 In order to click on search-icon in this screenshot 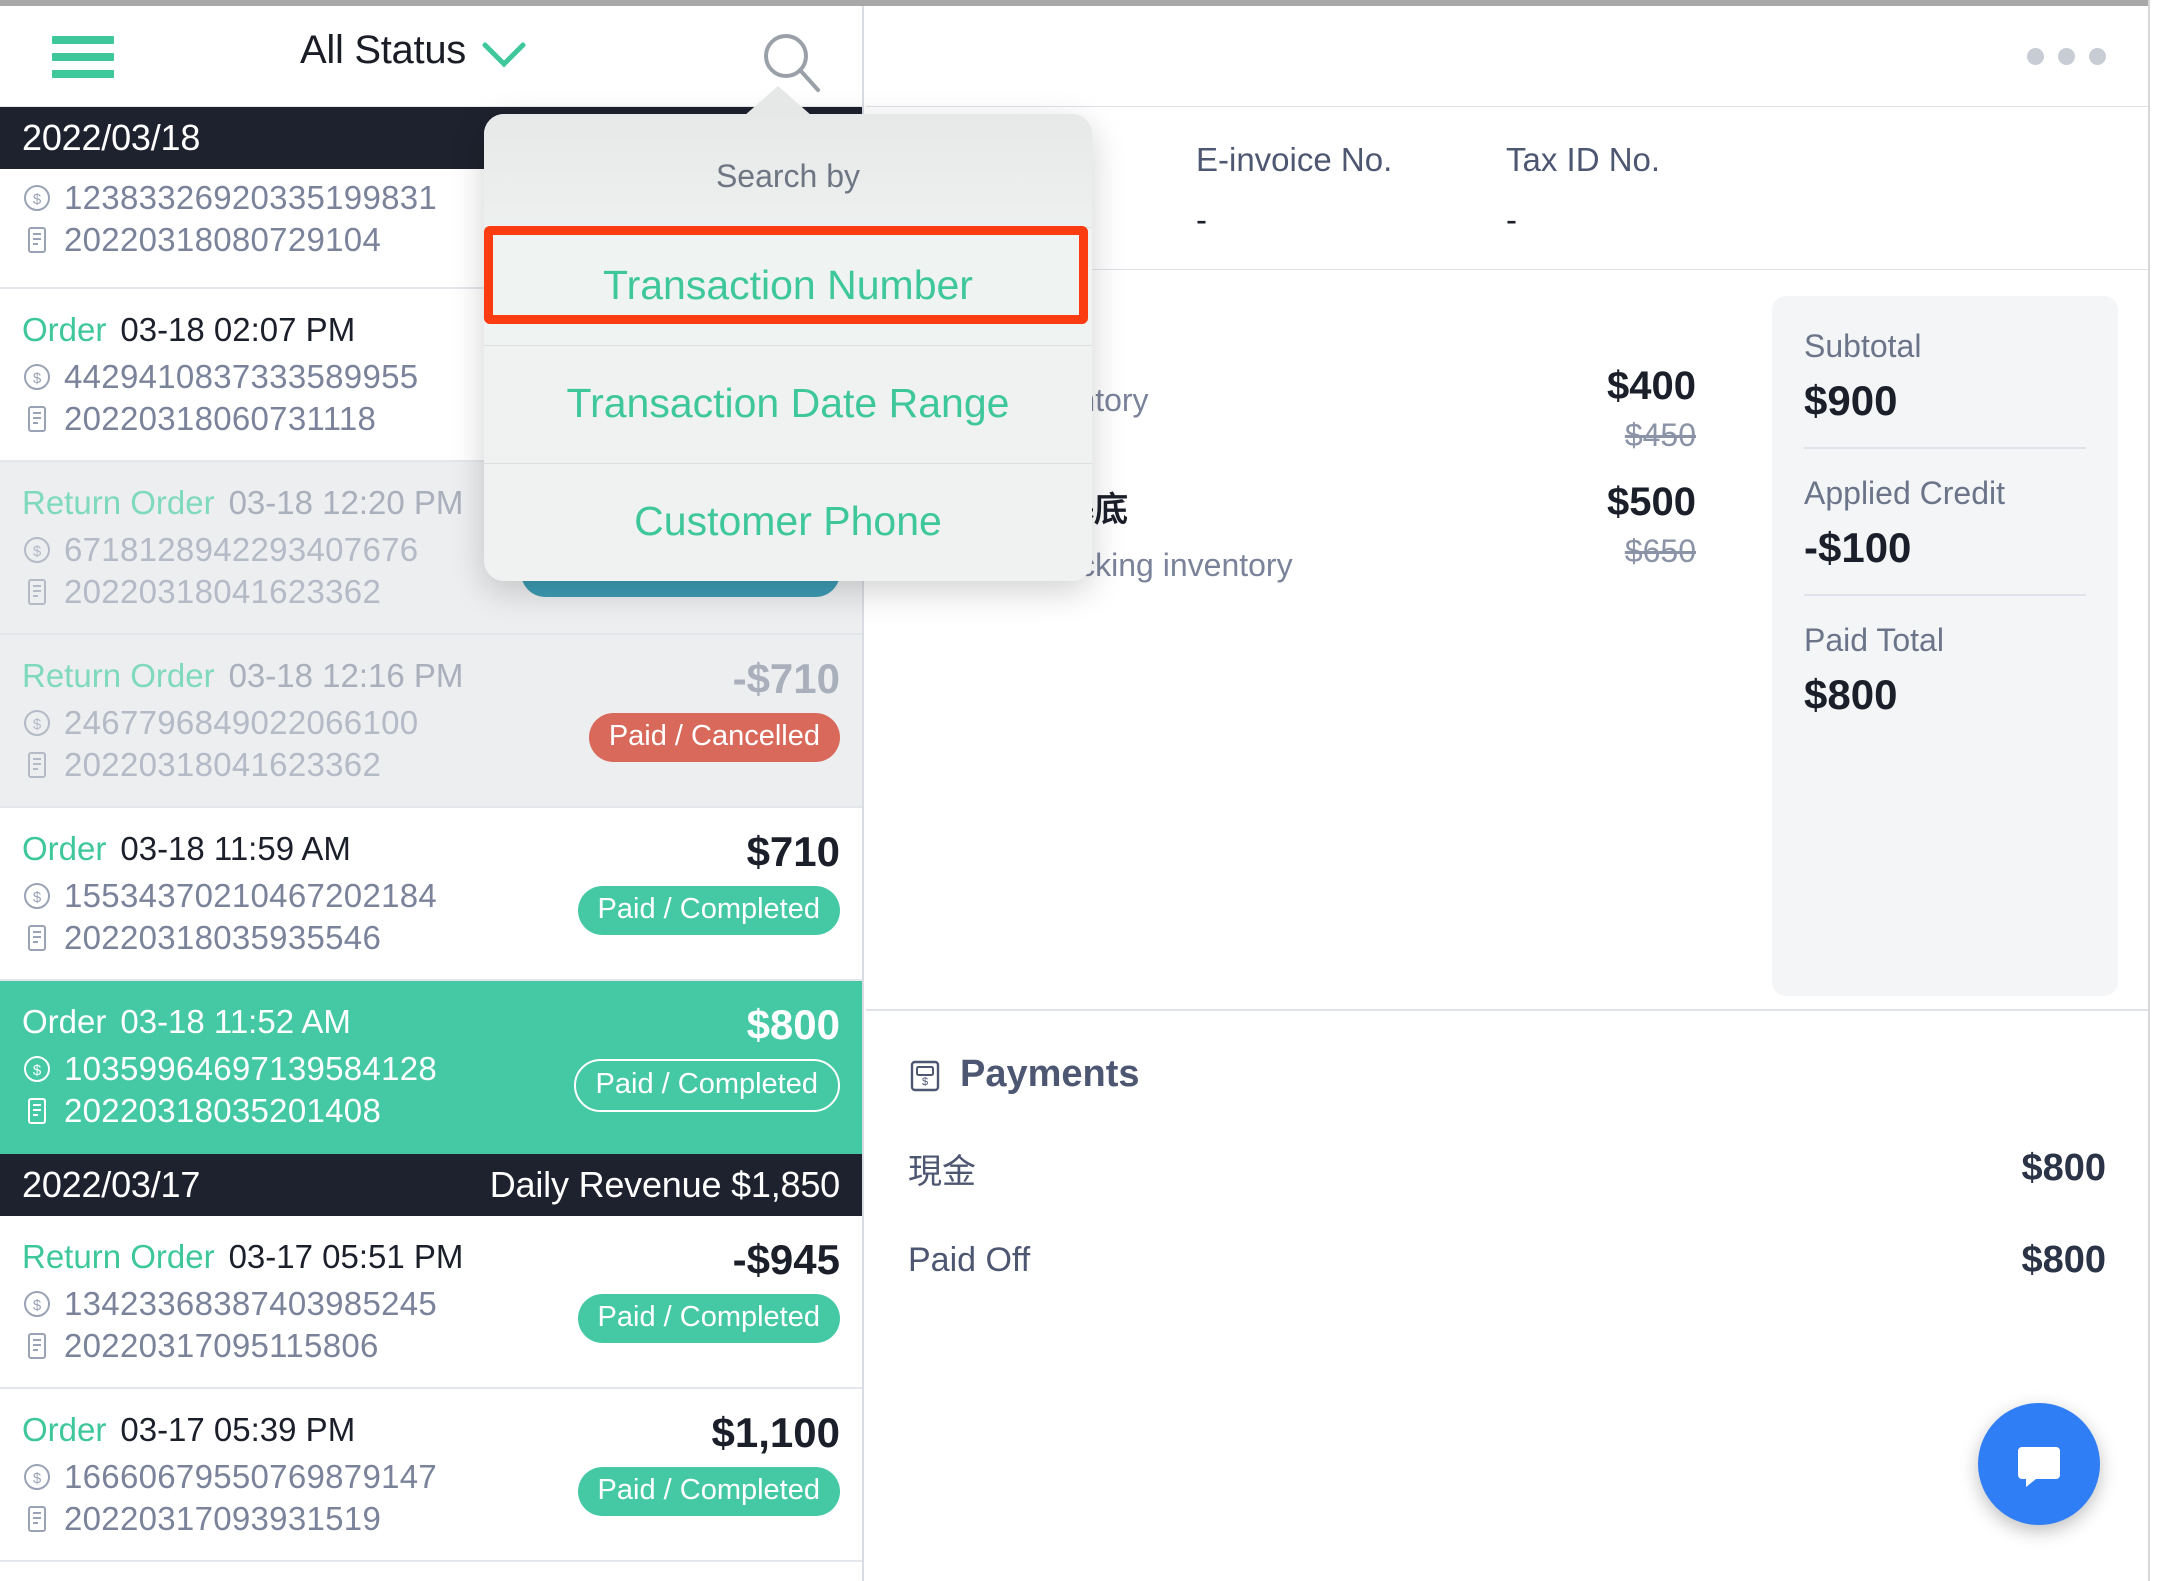, I will do `click(792, 62)`.